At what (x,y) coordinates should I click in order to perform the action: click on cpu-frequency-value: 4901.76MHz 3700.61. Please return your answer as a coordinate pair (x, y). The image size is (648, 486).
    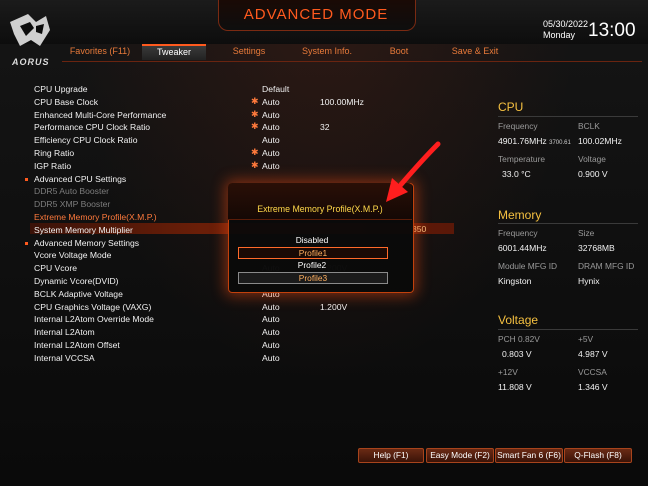
    Looking at the image, I should click on (534, 141).